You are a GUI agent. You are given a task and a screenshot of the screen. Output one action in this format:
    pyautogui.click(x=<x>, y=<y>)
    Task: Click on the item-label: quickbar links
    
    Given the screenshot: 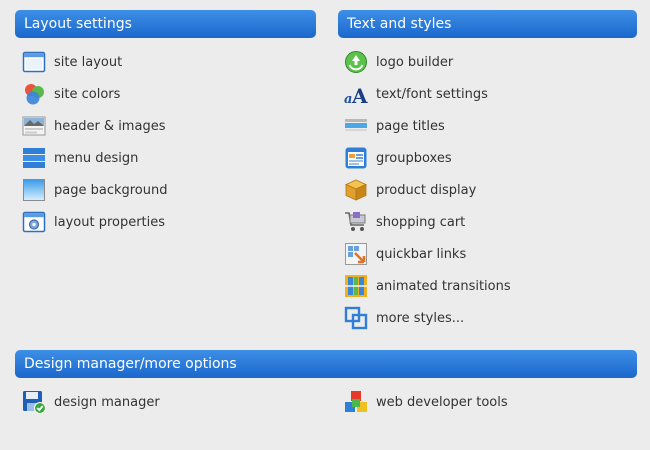 What is the action you would take?
    pyautogui.click(x=421, y=254)
    